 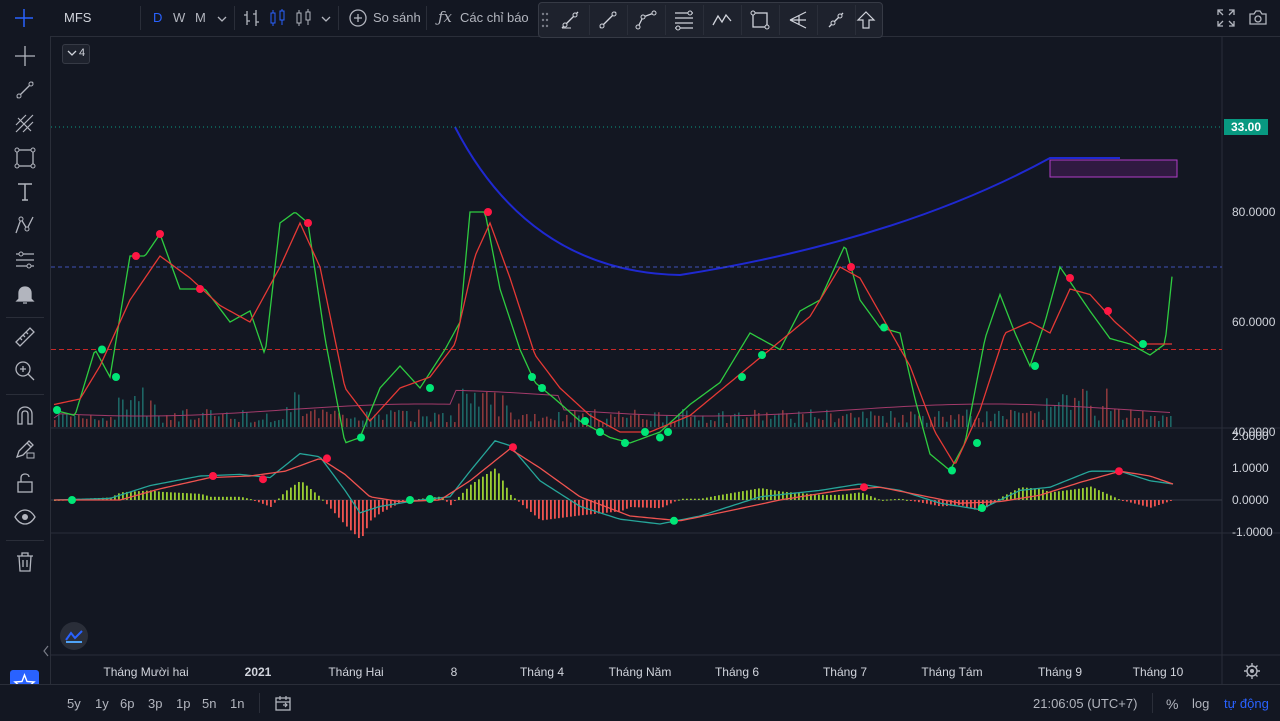 What do you see at coordinates (25, 192) in the screenshot?
I see `text-tool-icon` at bounding box center [25, 192].